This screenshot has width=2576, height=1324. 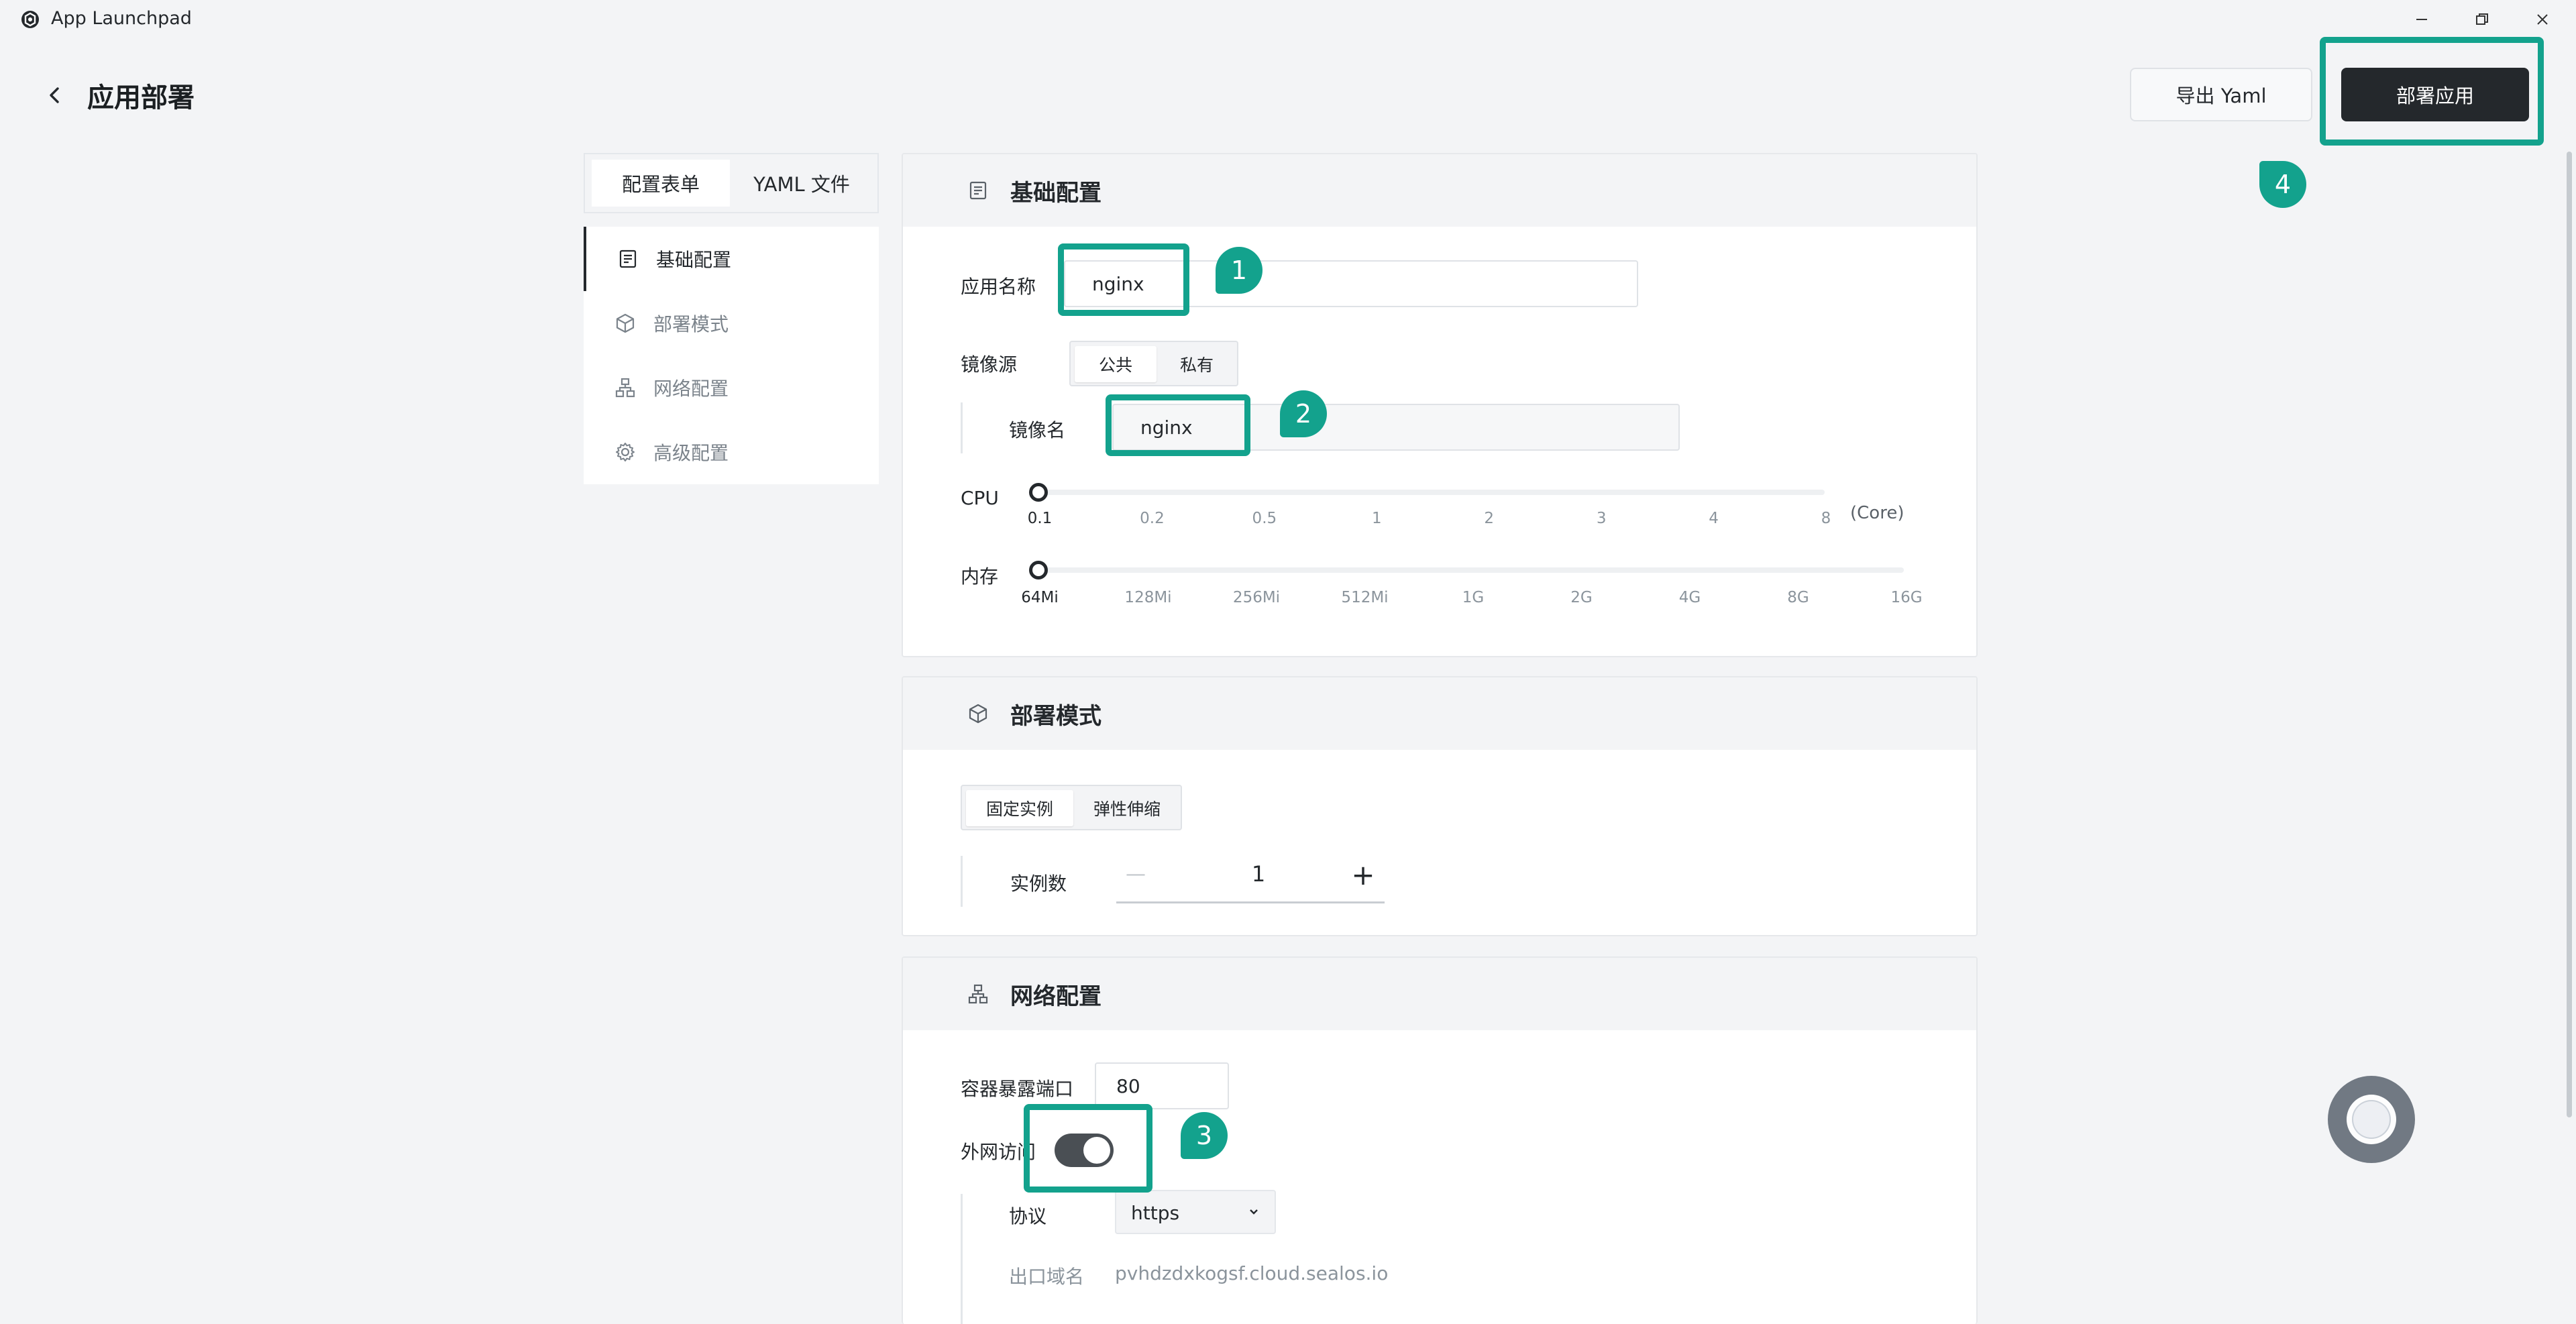 What do you see at coordinates (1204, 1135) in the screenshot?
I see `step-badge-3: 3` at bounding box center [1204, 1135].